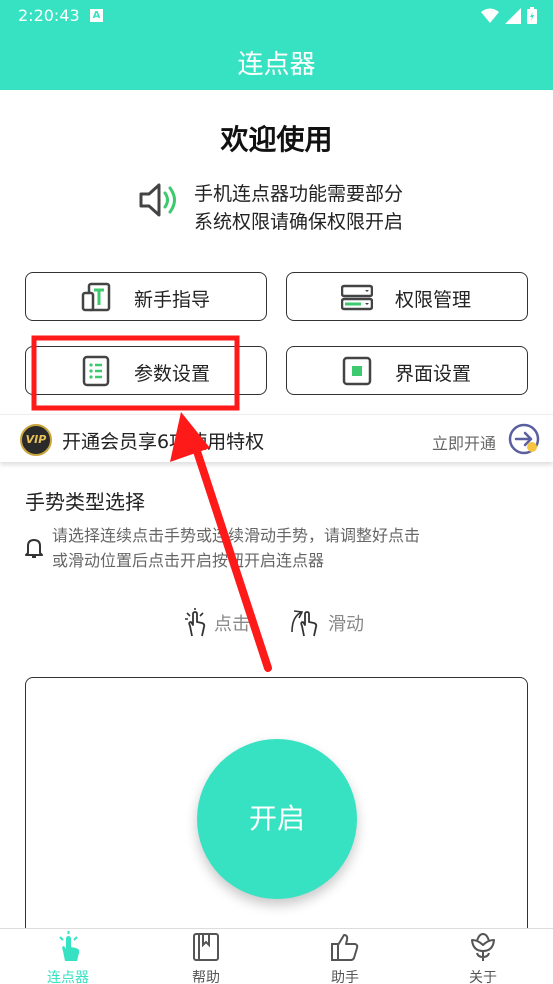 This screenshot has width=553, height=984. I want to click on permission-button-label: 权限管理, so click(433, 300).